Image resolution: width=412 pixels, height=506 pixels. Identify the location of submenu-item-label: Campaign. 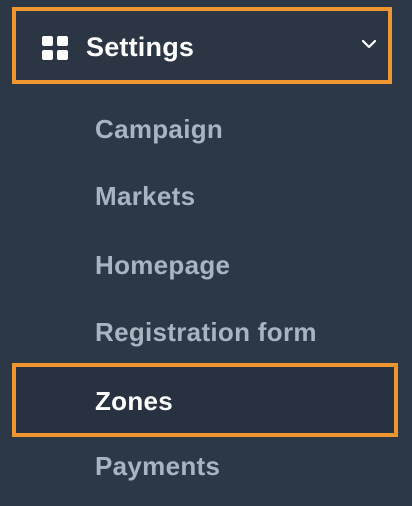
(159, 129).